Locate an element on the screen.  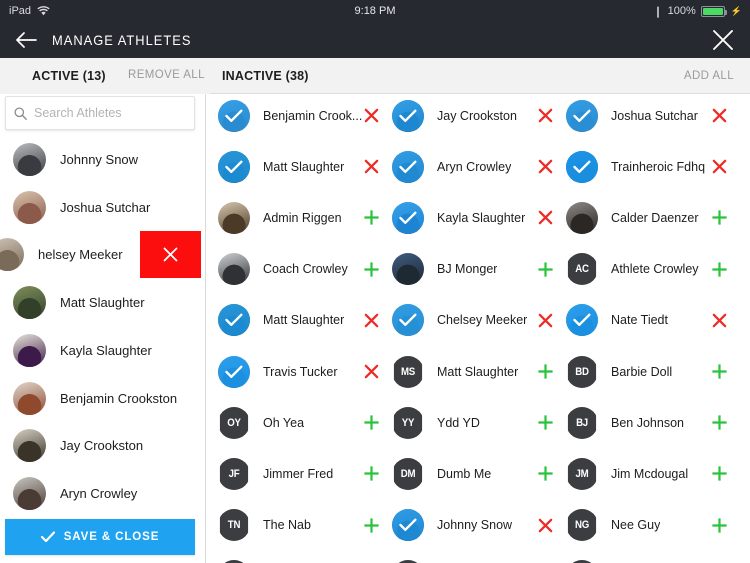
arrow-left-icon is located at coordinates (26, 40).